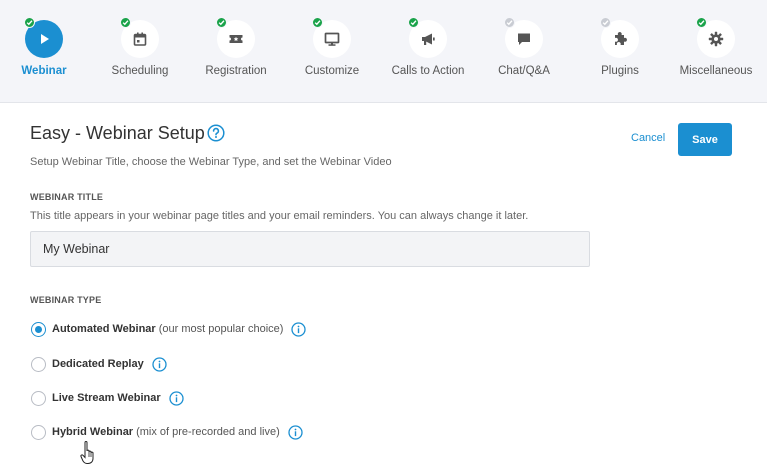 The image size is (767, 467). I want to click on webinar-type-label: WEBINAR TYPE, so click(66, 300).